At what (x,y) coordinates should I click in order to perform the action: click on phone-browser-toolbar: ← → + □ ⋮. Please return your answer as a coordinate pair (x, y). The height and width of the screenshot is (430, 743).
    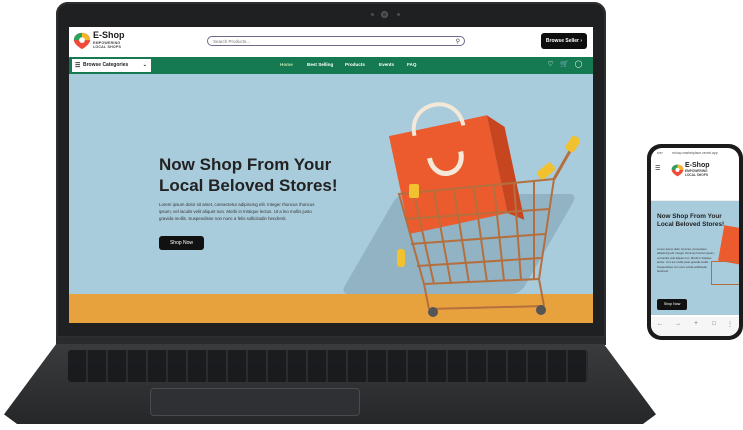
    Looking at the image, I should click on (695, 326).